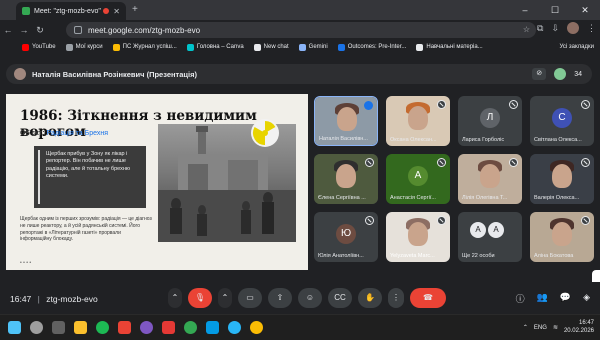 This screenshot has width=600, height=340. What do you see at coordinates (80, 327) in the screenshot?
I see `file-explorer-icon` at bounding box center [80, 327].